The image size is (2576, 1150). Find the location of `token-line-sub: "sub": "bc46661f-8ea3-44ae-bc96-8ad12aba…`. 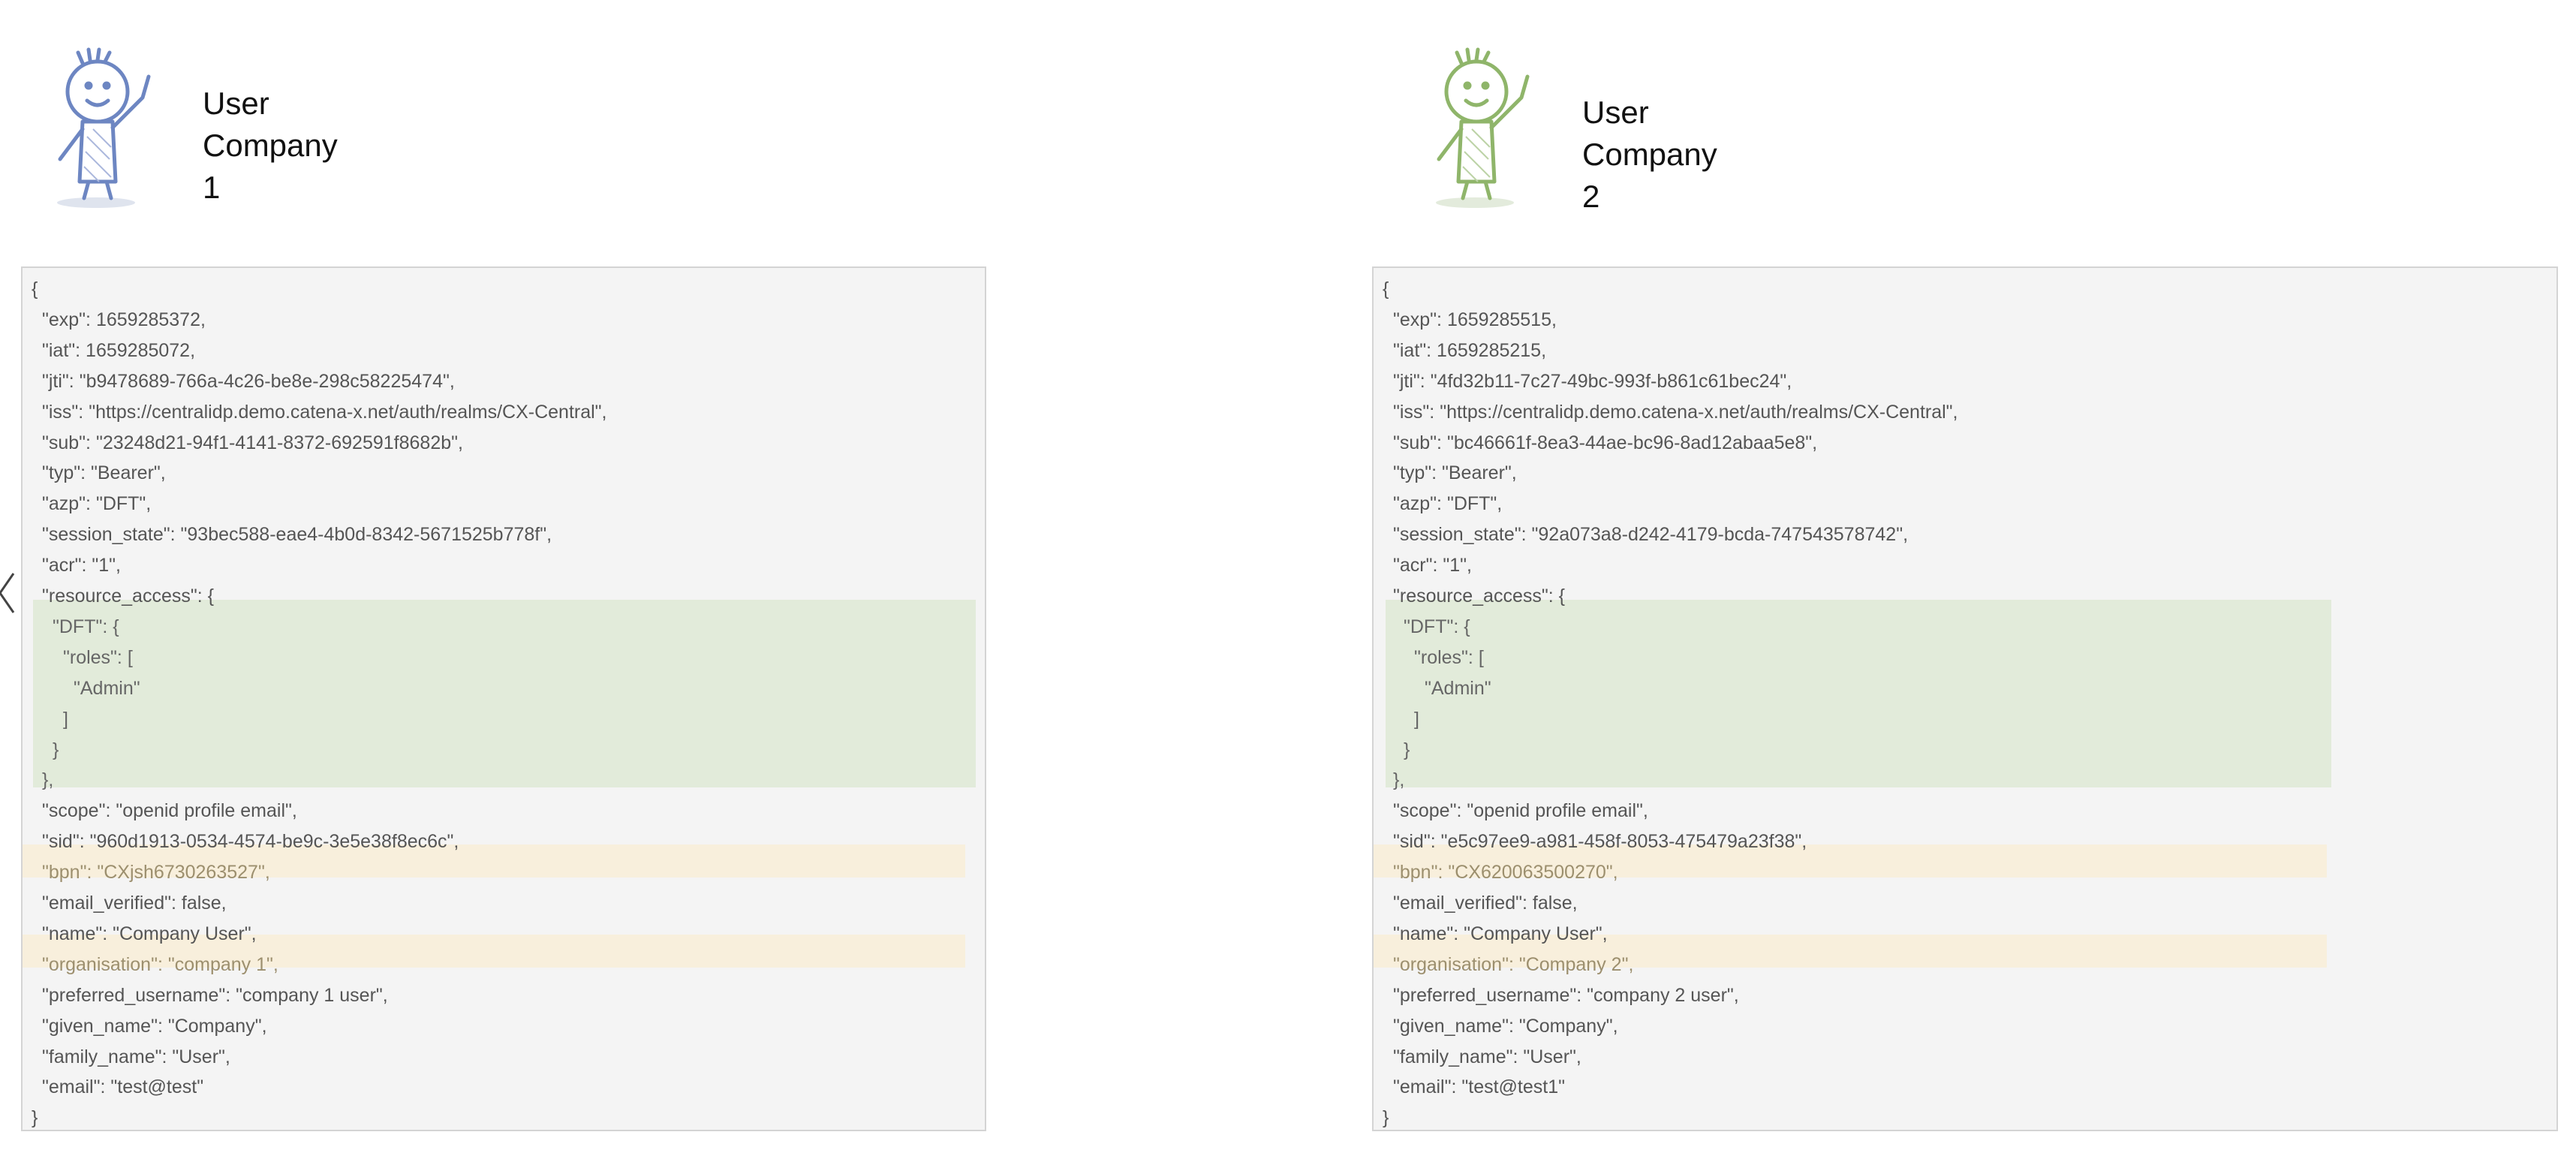

token-line-sub: "sub": "bc46661f-8ea3-44ae-bc96-8ad12aba… is located at coordinates (1605, 442).